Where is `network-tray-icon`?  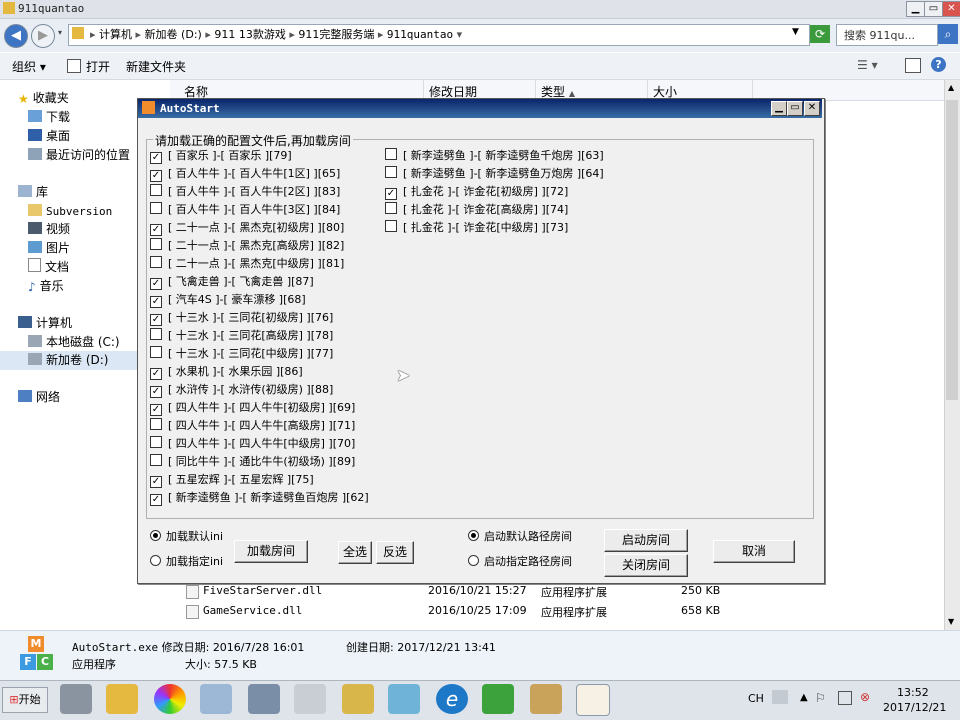
network-tray-icon is located at coordinates (845, 698).